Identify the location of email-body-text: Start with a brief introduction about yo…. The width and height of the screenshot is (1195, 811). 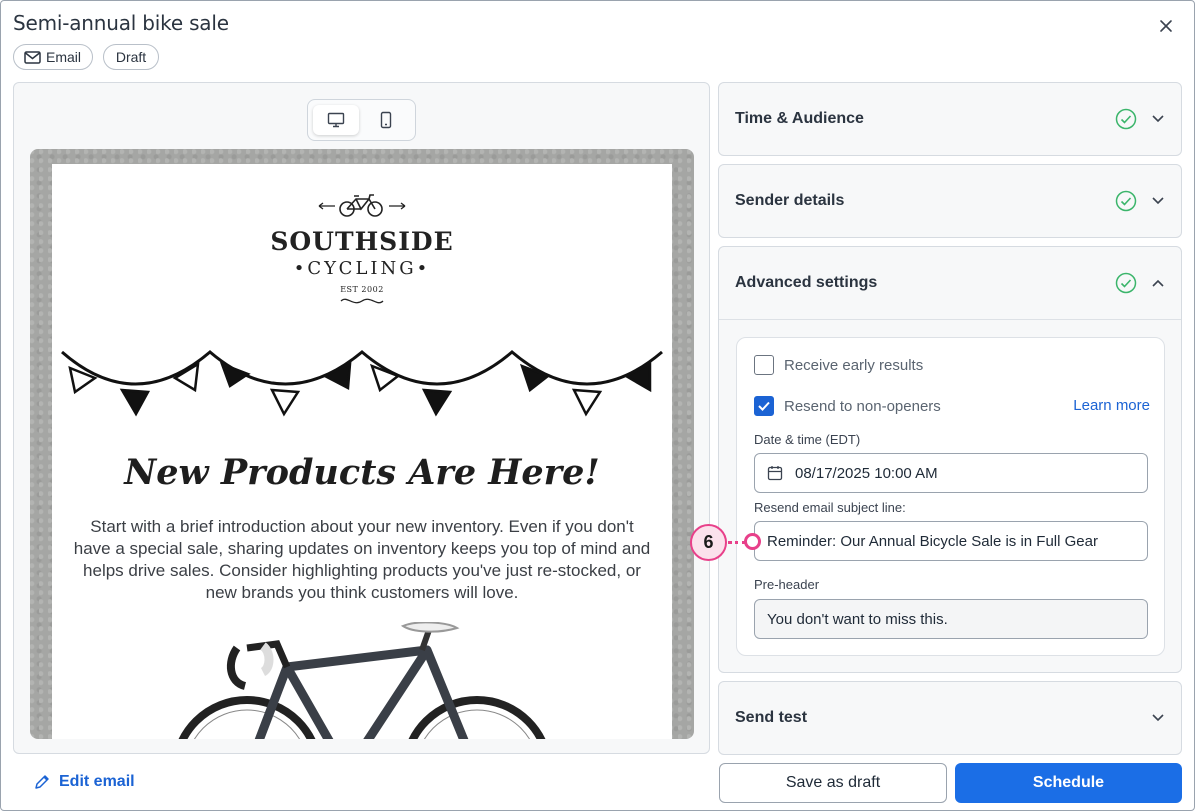
(362, 559).